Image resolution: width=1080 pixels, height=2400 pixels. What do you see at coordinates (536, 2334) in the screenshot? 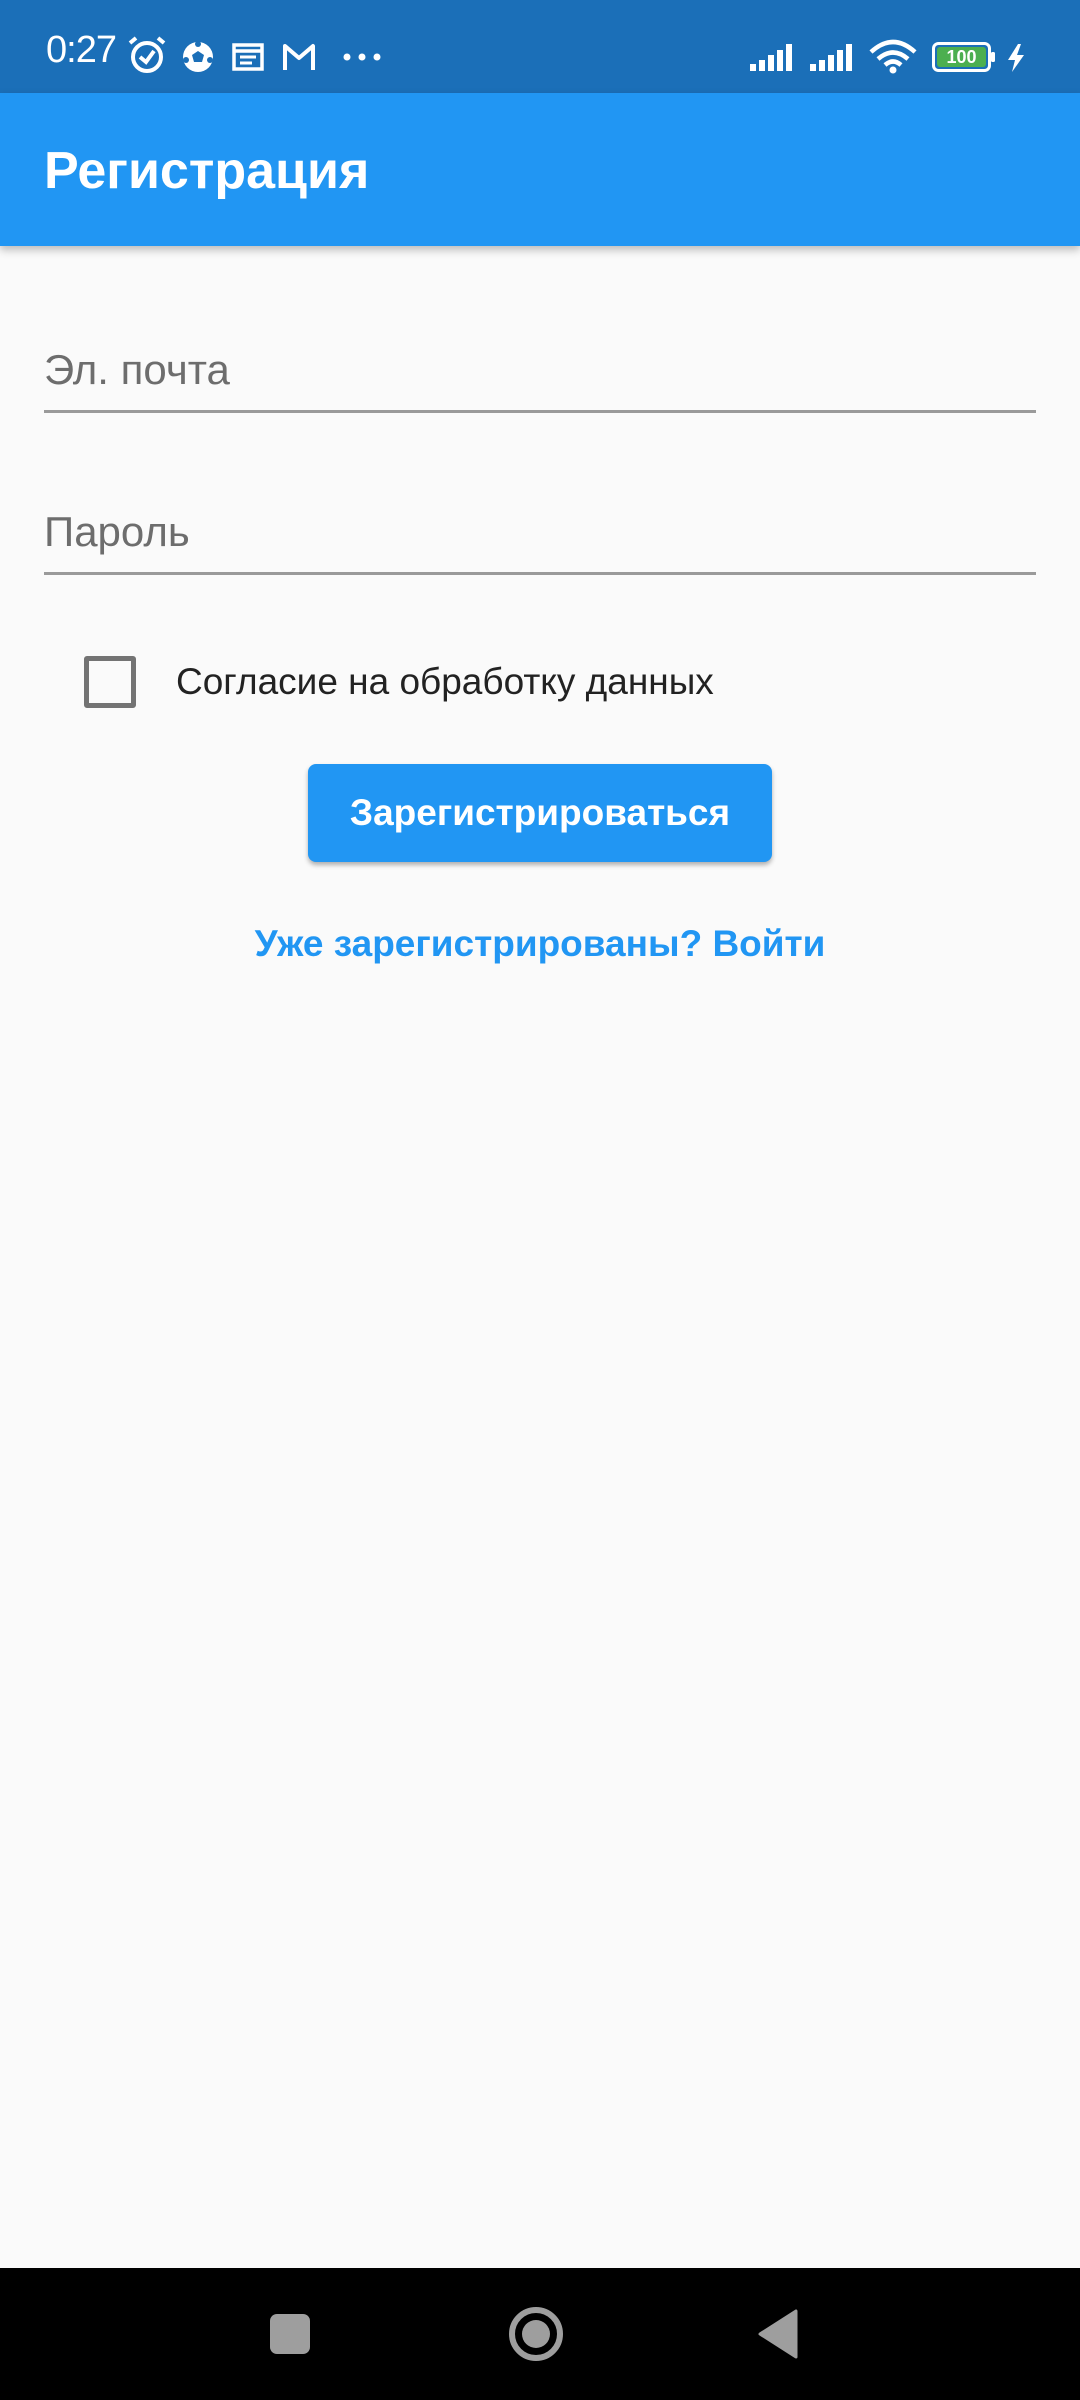
I see `home-circle-icon` at bounding box center [536, 2334].